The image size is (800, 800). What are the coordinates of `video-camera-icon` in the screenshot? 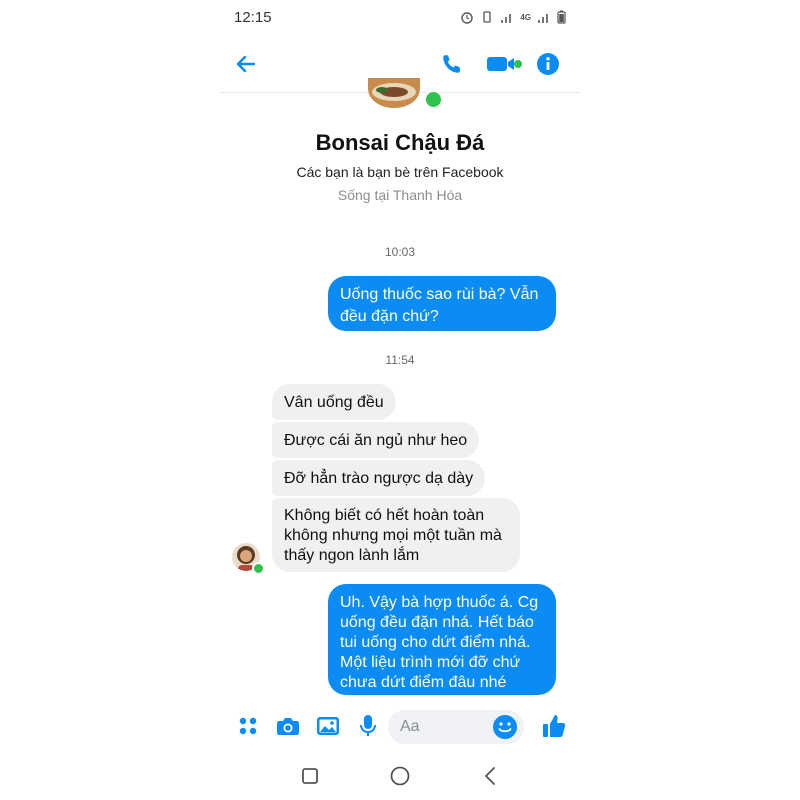 It's located at (504, 64).